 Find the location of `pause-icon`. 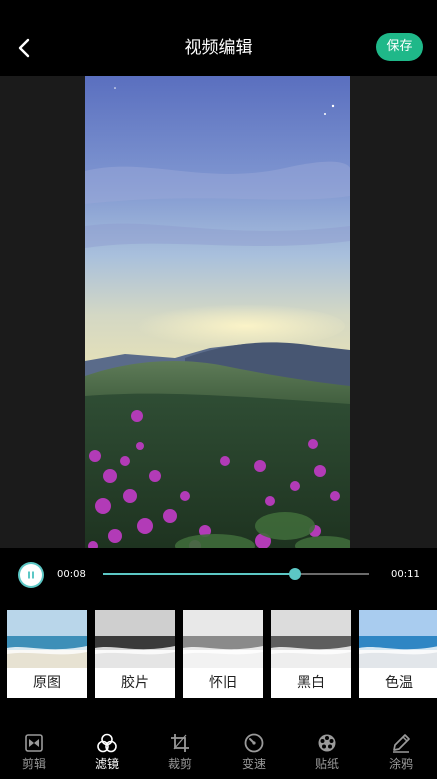

pause-icon is located at coordinates (31, 575).